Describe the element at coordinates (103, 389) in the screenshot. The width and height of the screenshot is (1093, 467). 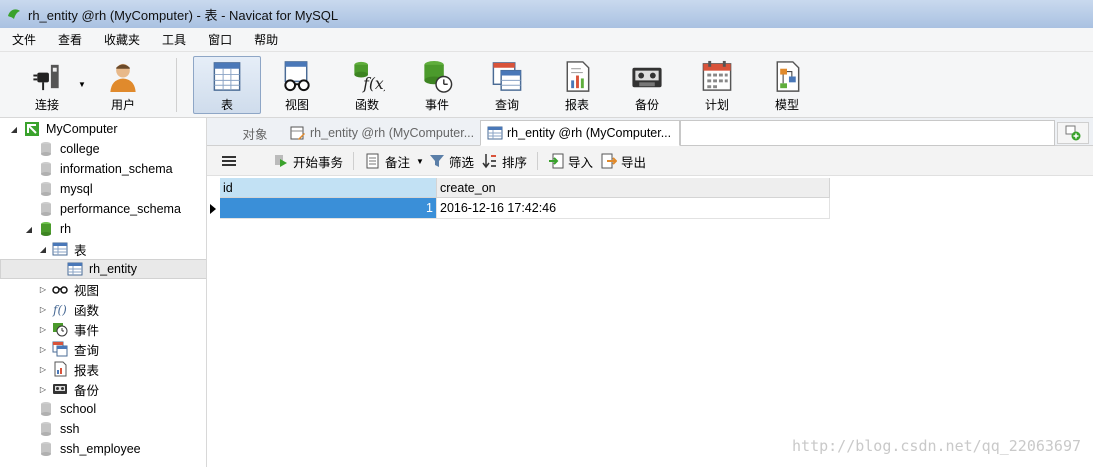
I see `tree-item-backups: ▷ 备份` at that location.